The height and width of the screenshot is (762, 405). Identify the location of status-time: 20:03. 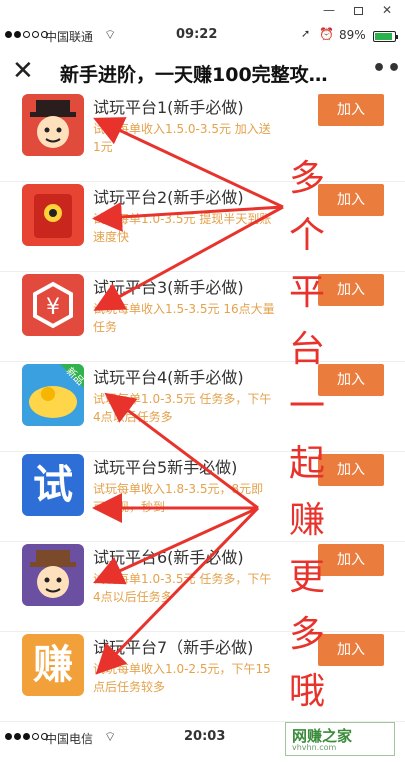
(205, 736).